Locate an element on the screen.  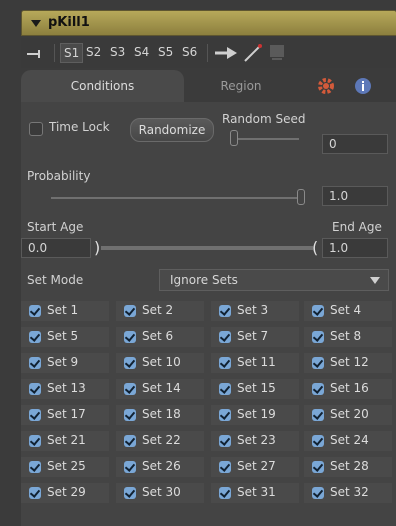
toolbar: S1 S2 S3 S4 S5 S6 is located at coordinates (208, 53).